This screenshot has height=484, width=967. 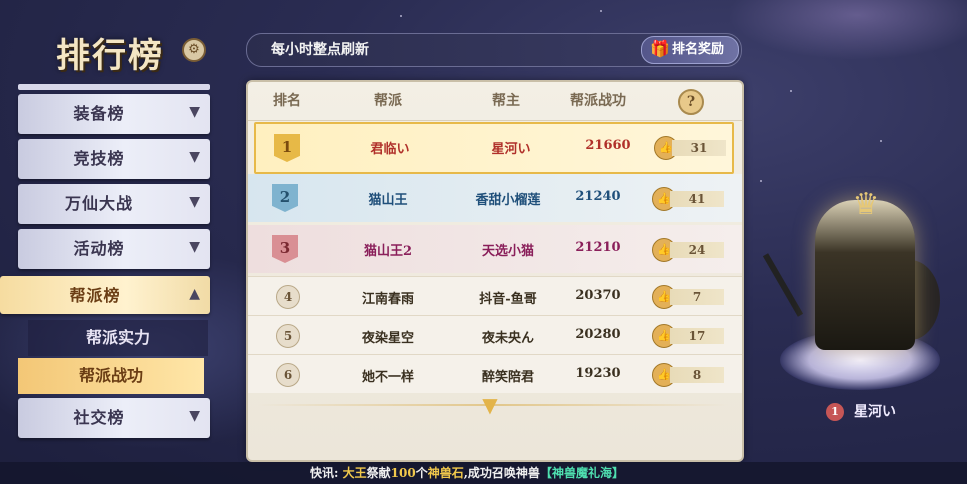 I want to click on tab-label: 帮派榜, so click(x=95, y=295).